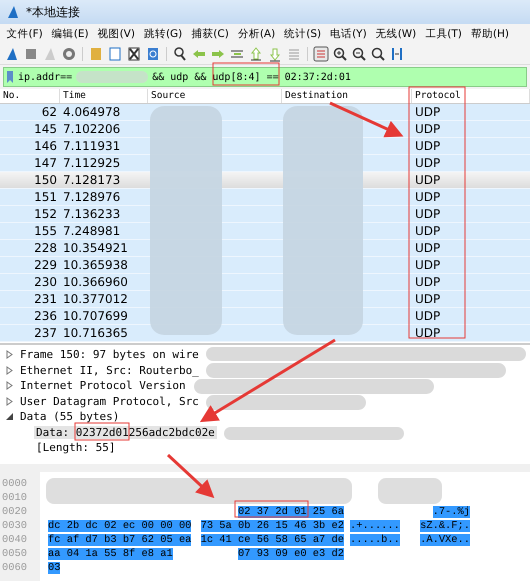  What do you see at coordinates (45, 282) in the screenshot?
I see `packet-number: 230` at bounding box center [45, 282].